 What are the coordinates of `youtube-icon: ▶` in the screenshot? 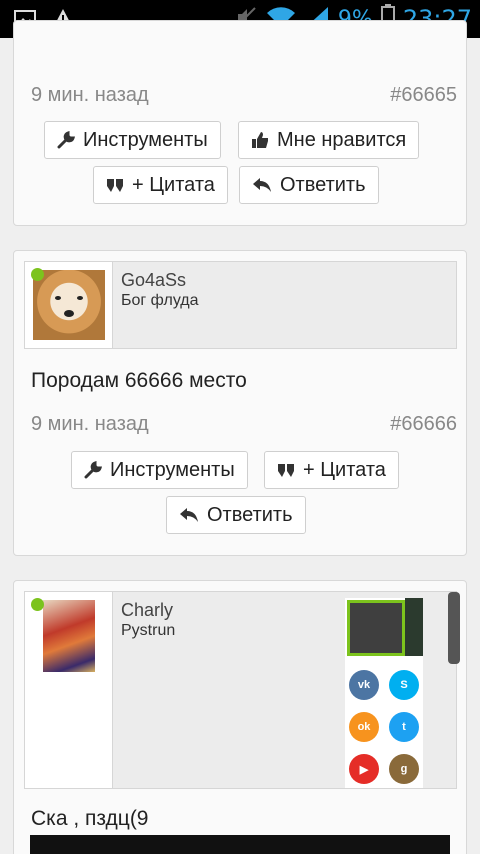 It's located at (364, 769).